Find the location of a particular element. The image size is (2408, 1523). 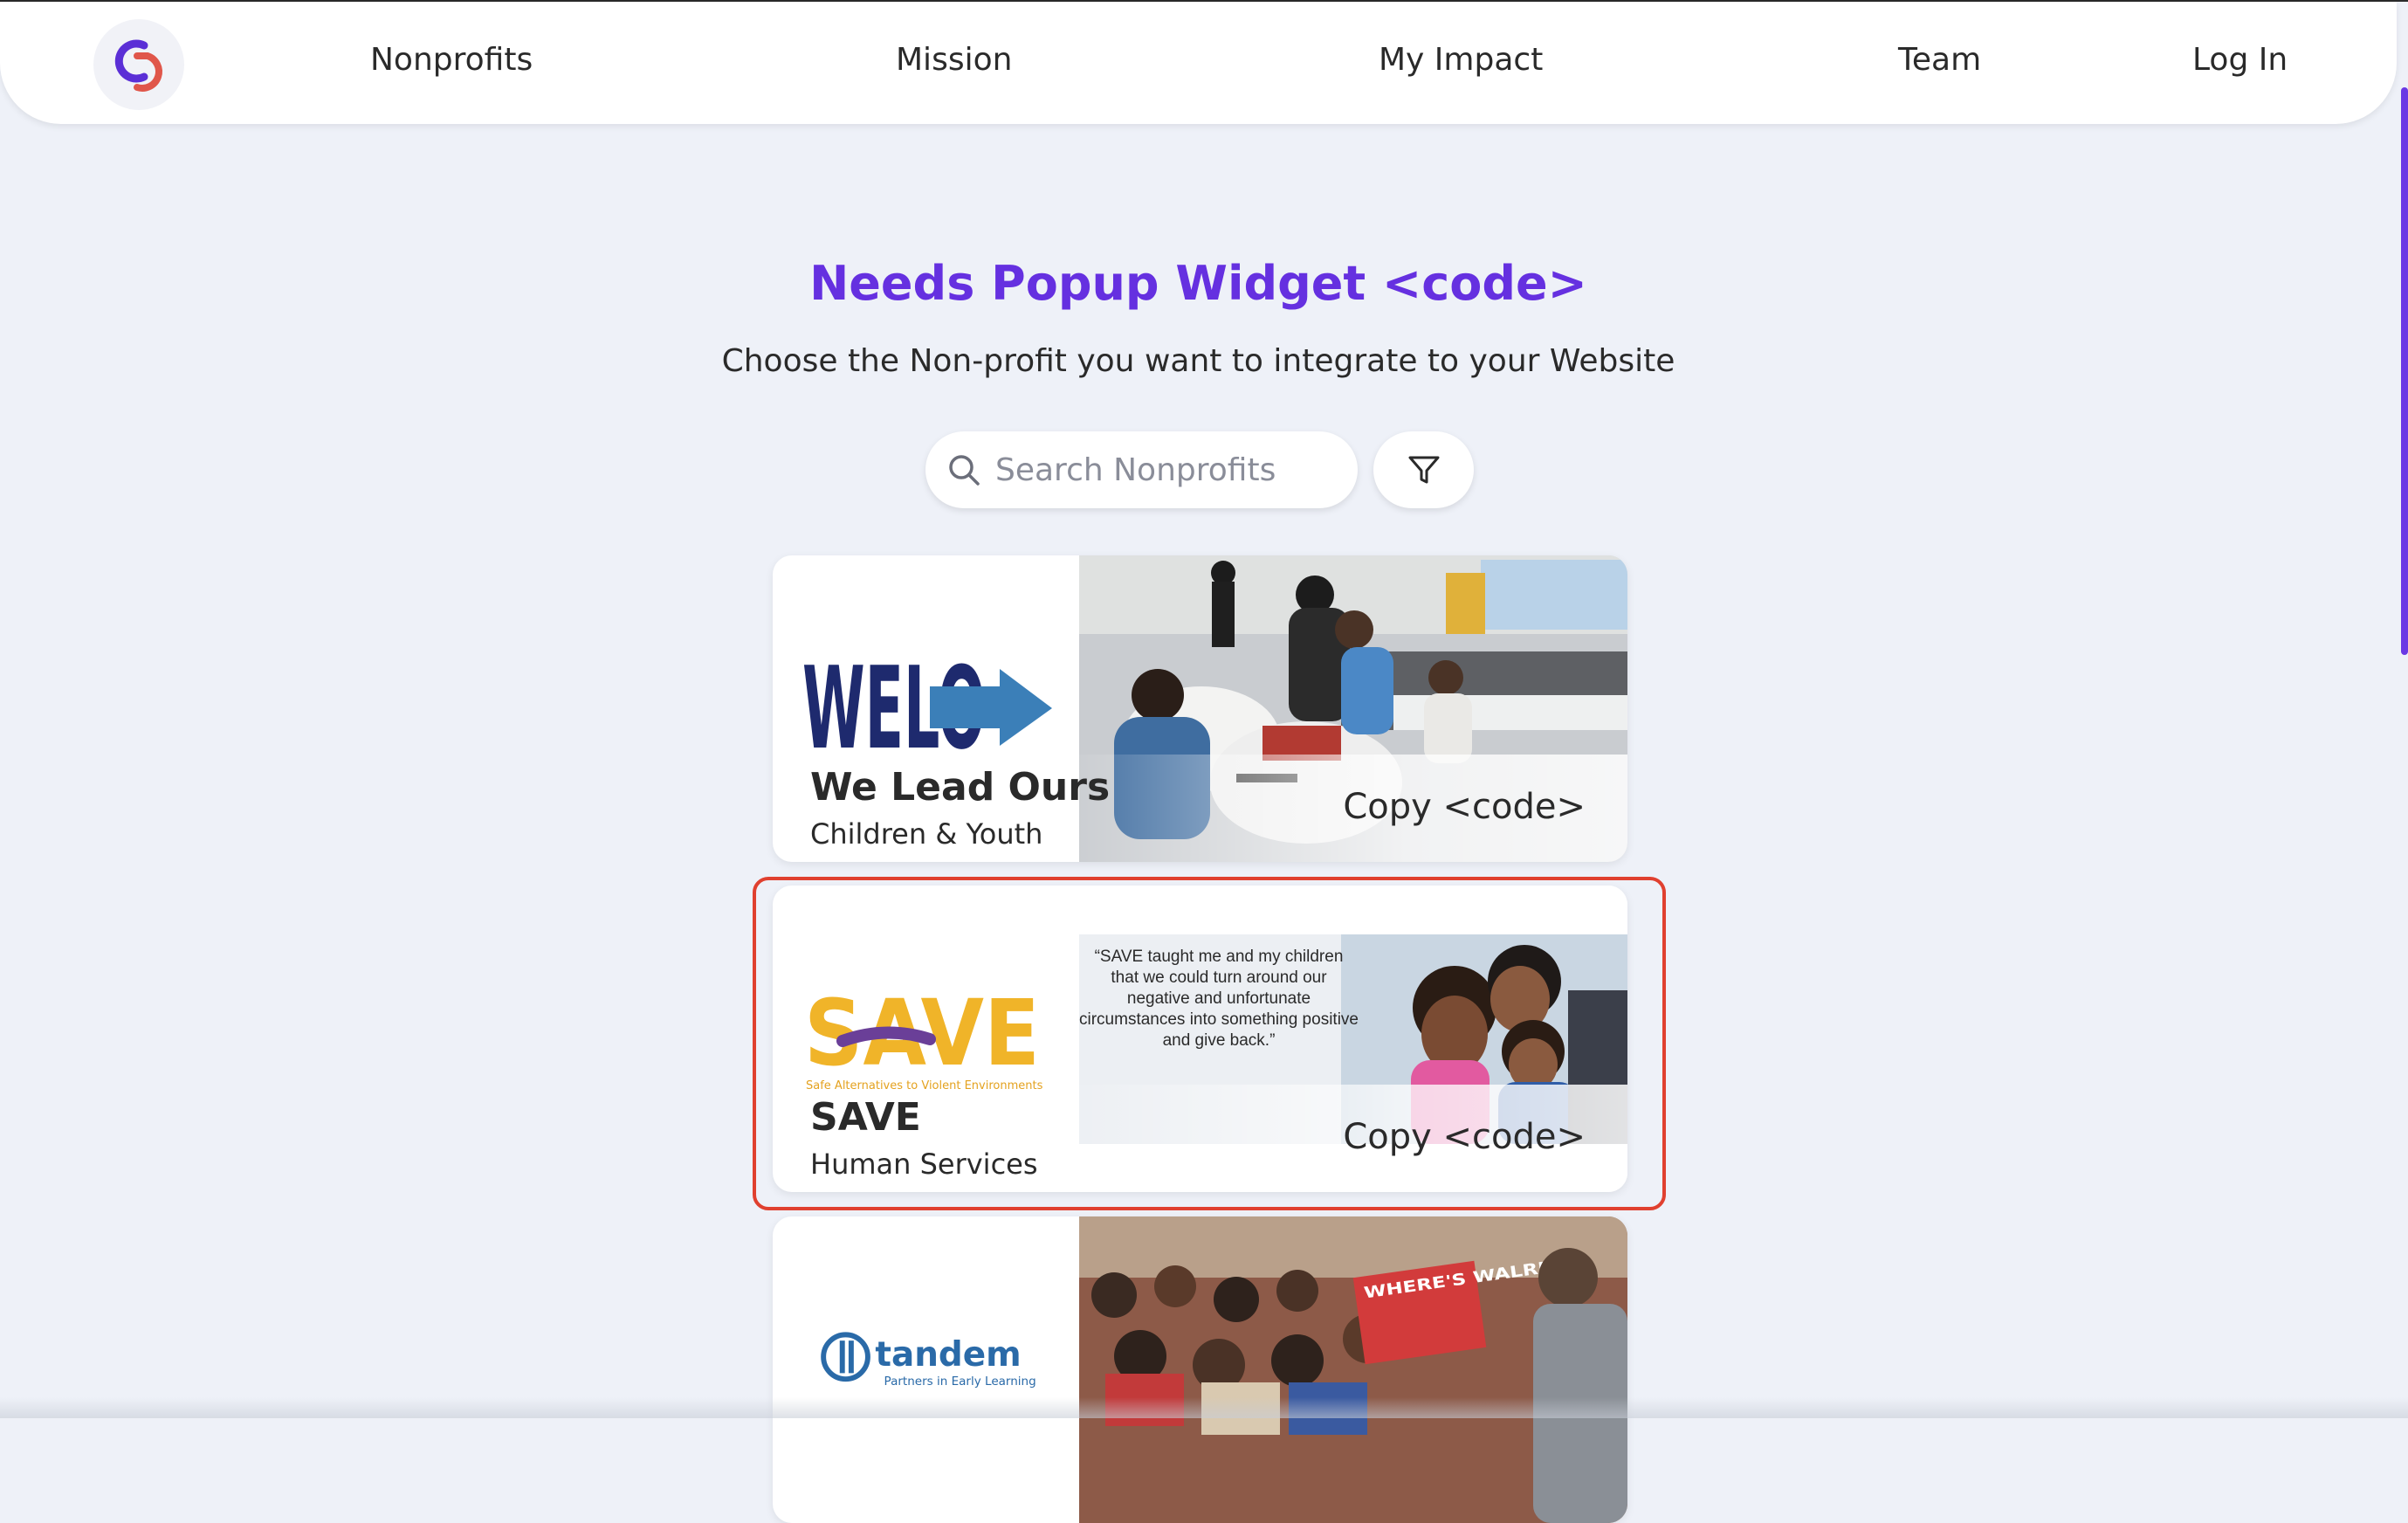

search-box is located at coordinates (1141, 469).